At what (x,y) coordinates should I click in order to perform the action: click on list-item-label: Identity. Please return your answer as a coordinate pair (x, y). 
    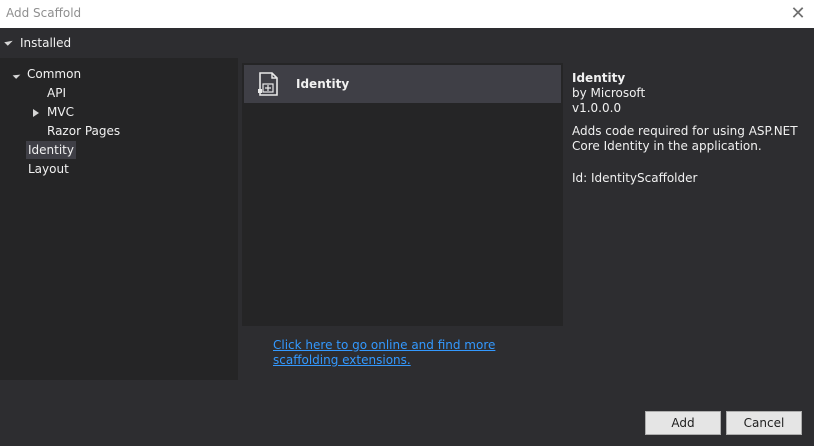
    Looking at the image, I should click on (323, 84).